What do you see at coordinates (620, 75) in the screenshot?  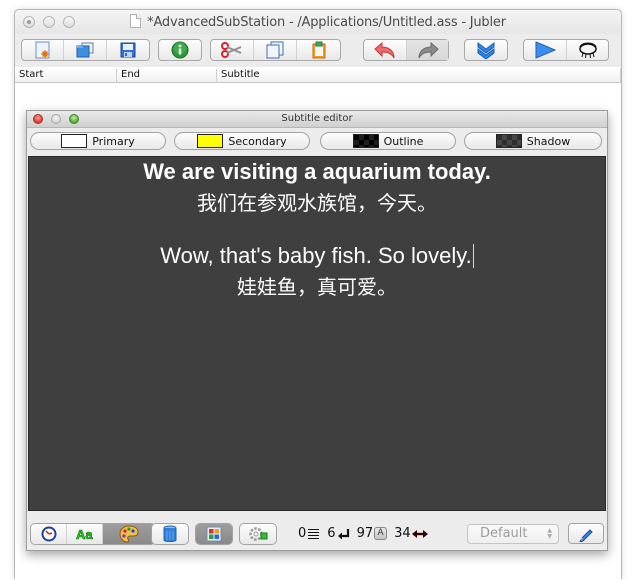 I see `header-divider` at bounding box center [620, 75].